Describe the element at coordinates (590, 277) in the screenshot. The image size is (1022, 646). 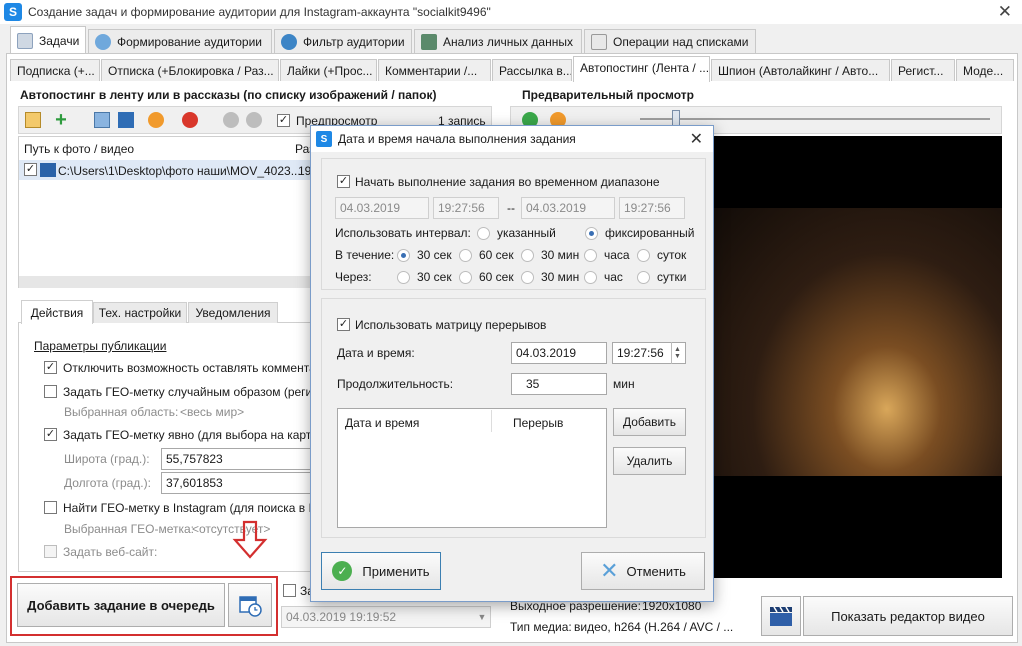
I see `every-hour-radio` at that location.